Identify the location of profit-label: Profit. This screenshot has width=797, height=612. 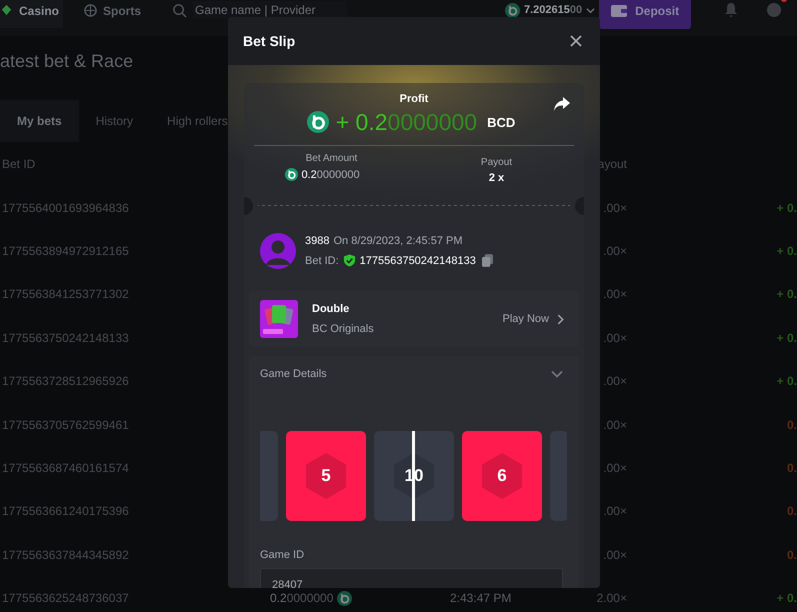
(414, 99).